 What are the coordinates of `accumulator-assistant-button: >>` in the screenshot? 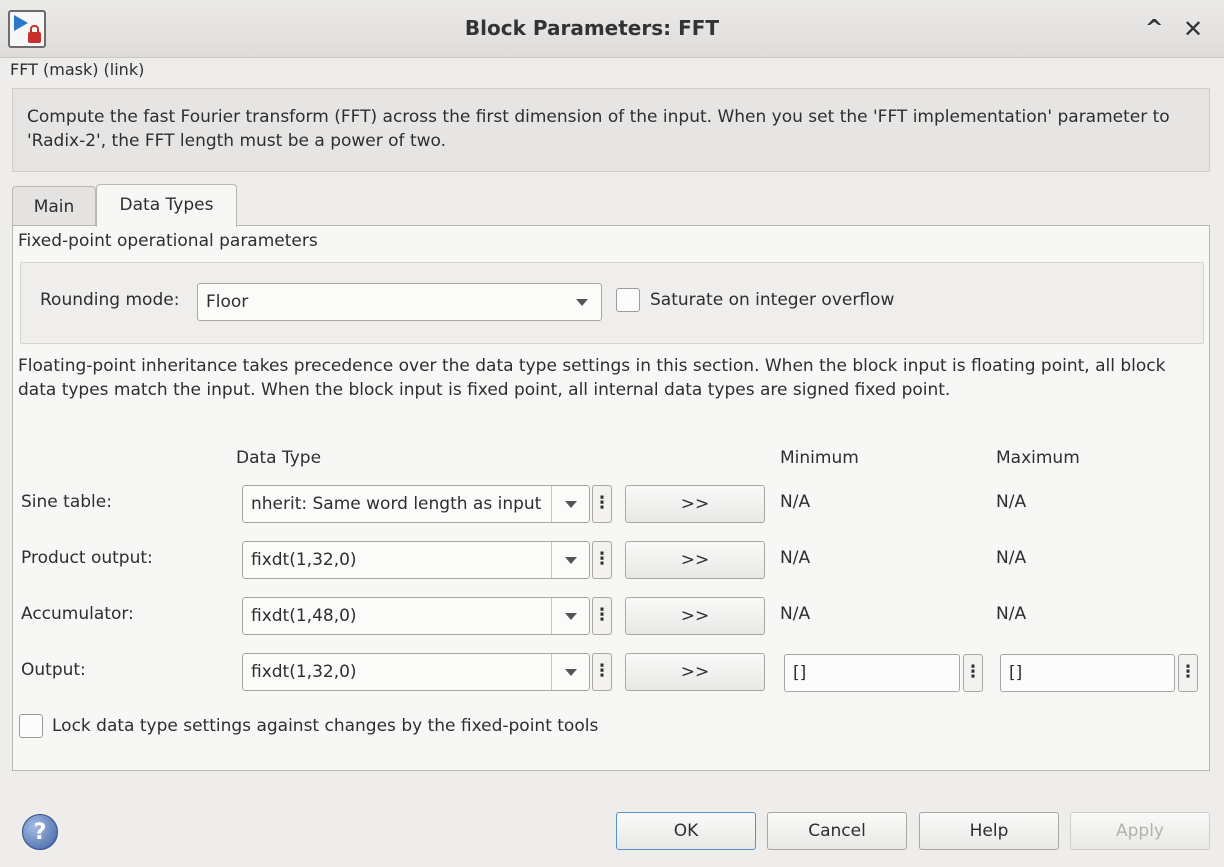 It's located at (695, 616).